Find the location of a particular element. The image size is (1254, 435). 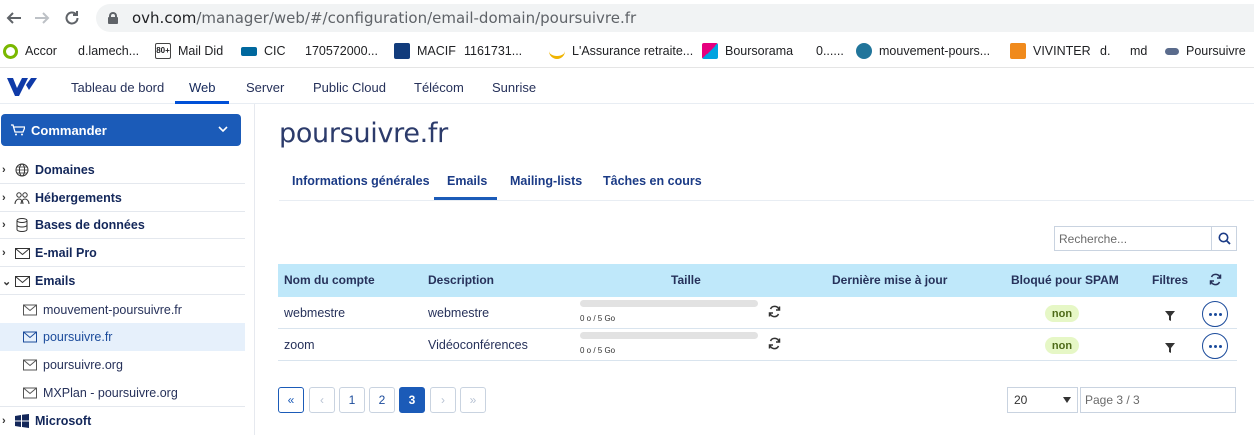

items-per-page-select: 20 is located at coordinates (1042, 400).